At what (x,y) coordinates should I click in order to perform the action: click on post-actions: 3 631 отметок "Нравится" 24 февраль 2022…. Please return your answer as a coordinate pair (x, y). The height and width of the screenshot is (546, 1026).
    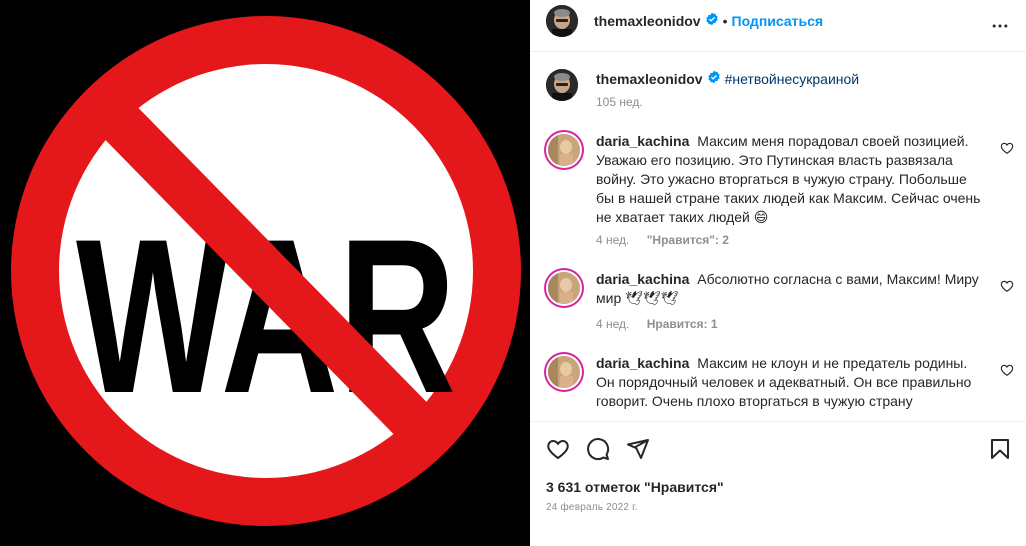
    Looking at the image, I should click on (778, 483).